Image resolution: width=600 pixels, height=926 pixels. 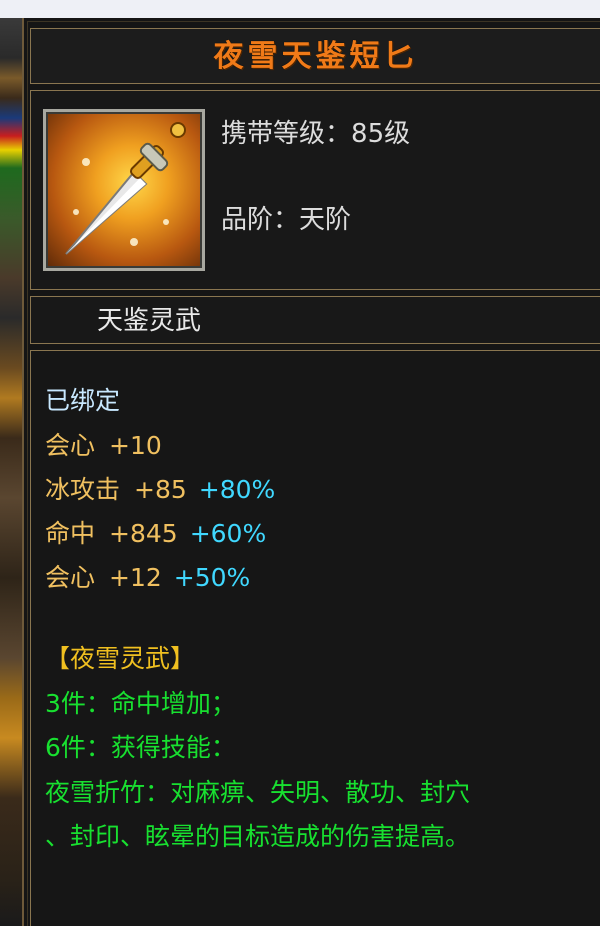 I want to click on title-bar: 夜雪天鉴短匕, so click(x=315, y=56).